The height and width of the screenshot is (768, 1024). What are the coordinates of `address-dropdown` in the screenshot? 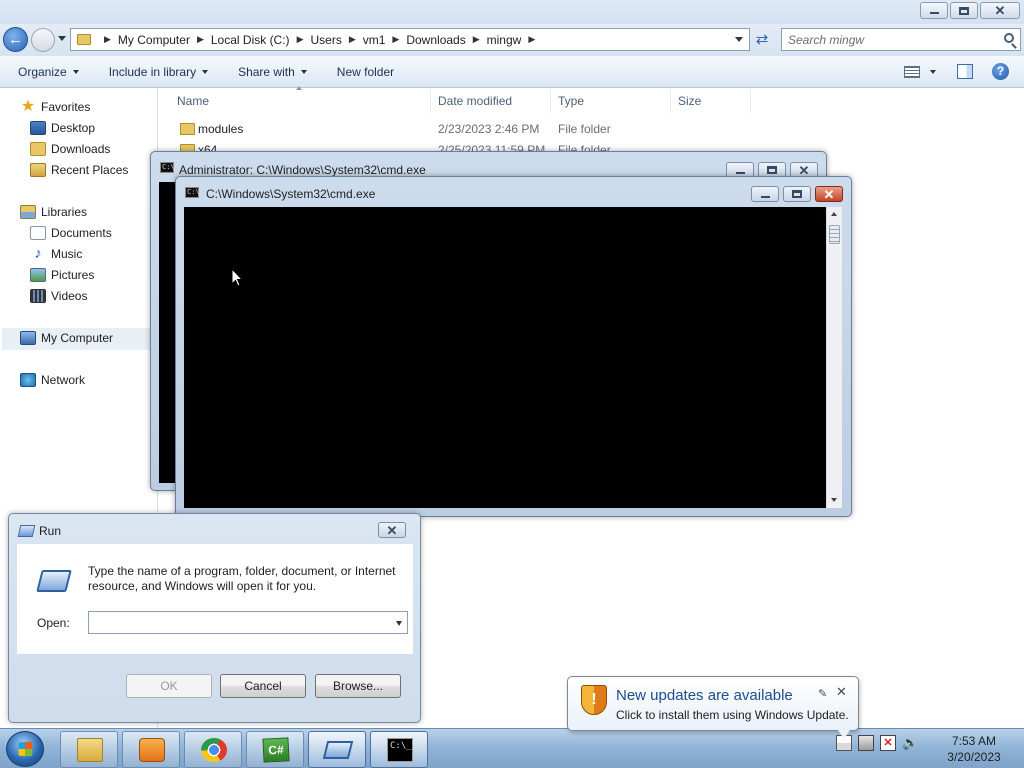 It's located at (739, 39).